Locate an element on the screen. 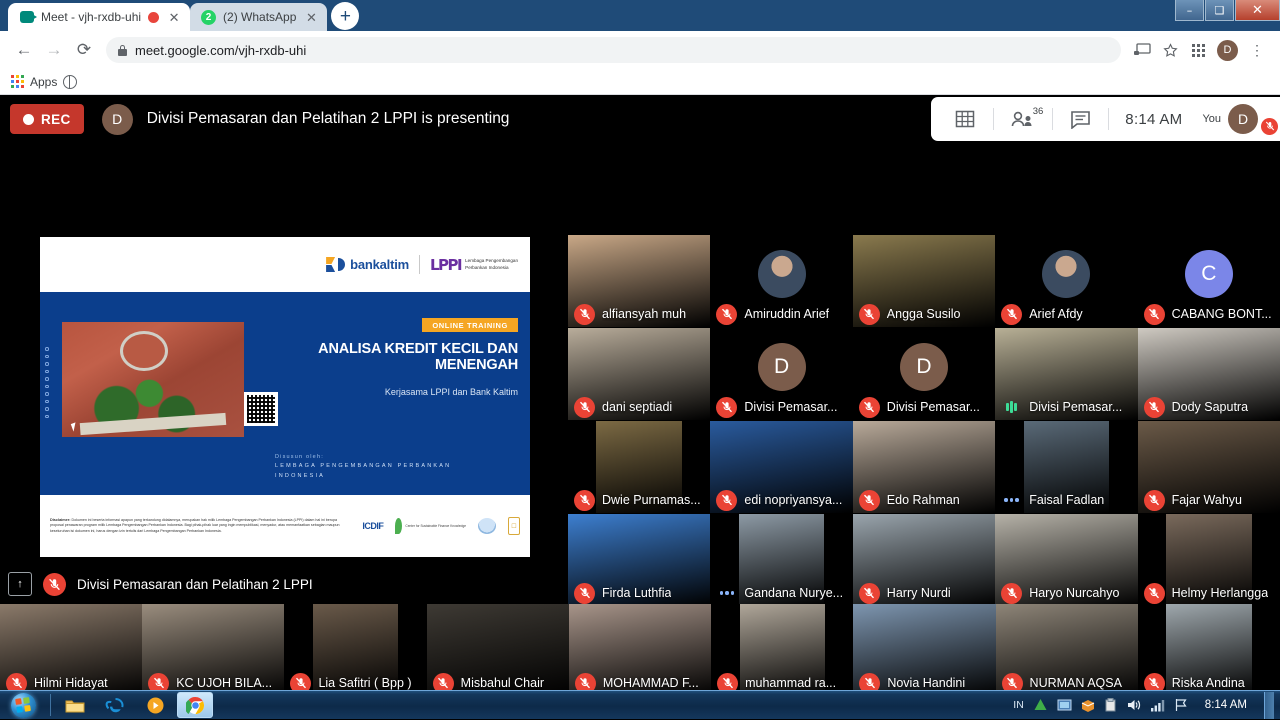 The image size is (1280, 720). participant-tile: Hilmi Hidayat is located at coordinates (71, 647).